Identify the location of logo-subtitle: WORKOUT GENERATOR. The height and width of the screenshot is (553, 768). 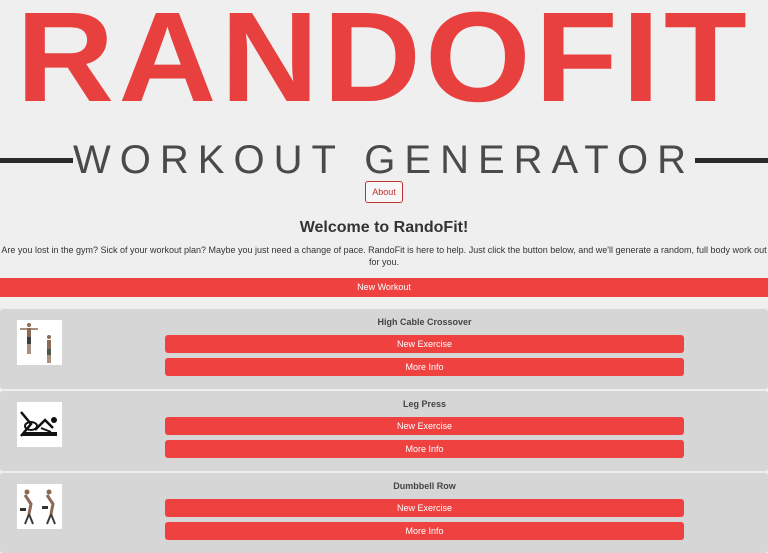
(384, 160).